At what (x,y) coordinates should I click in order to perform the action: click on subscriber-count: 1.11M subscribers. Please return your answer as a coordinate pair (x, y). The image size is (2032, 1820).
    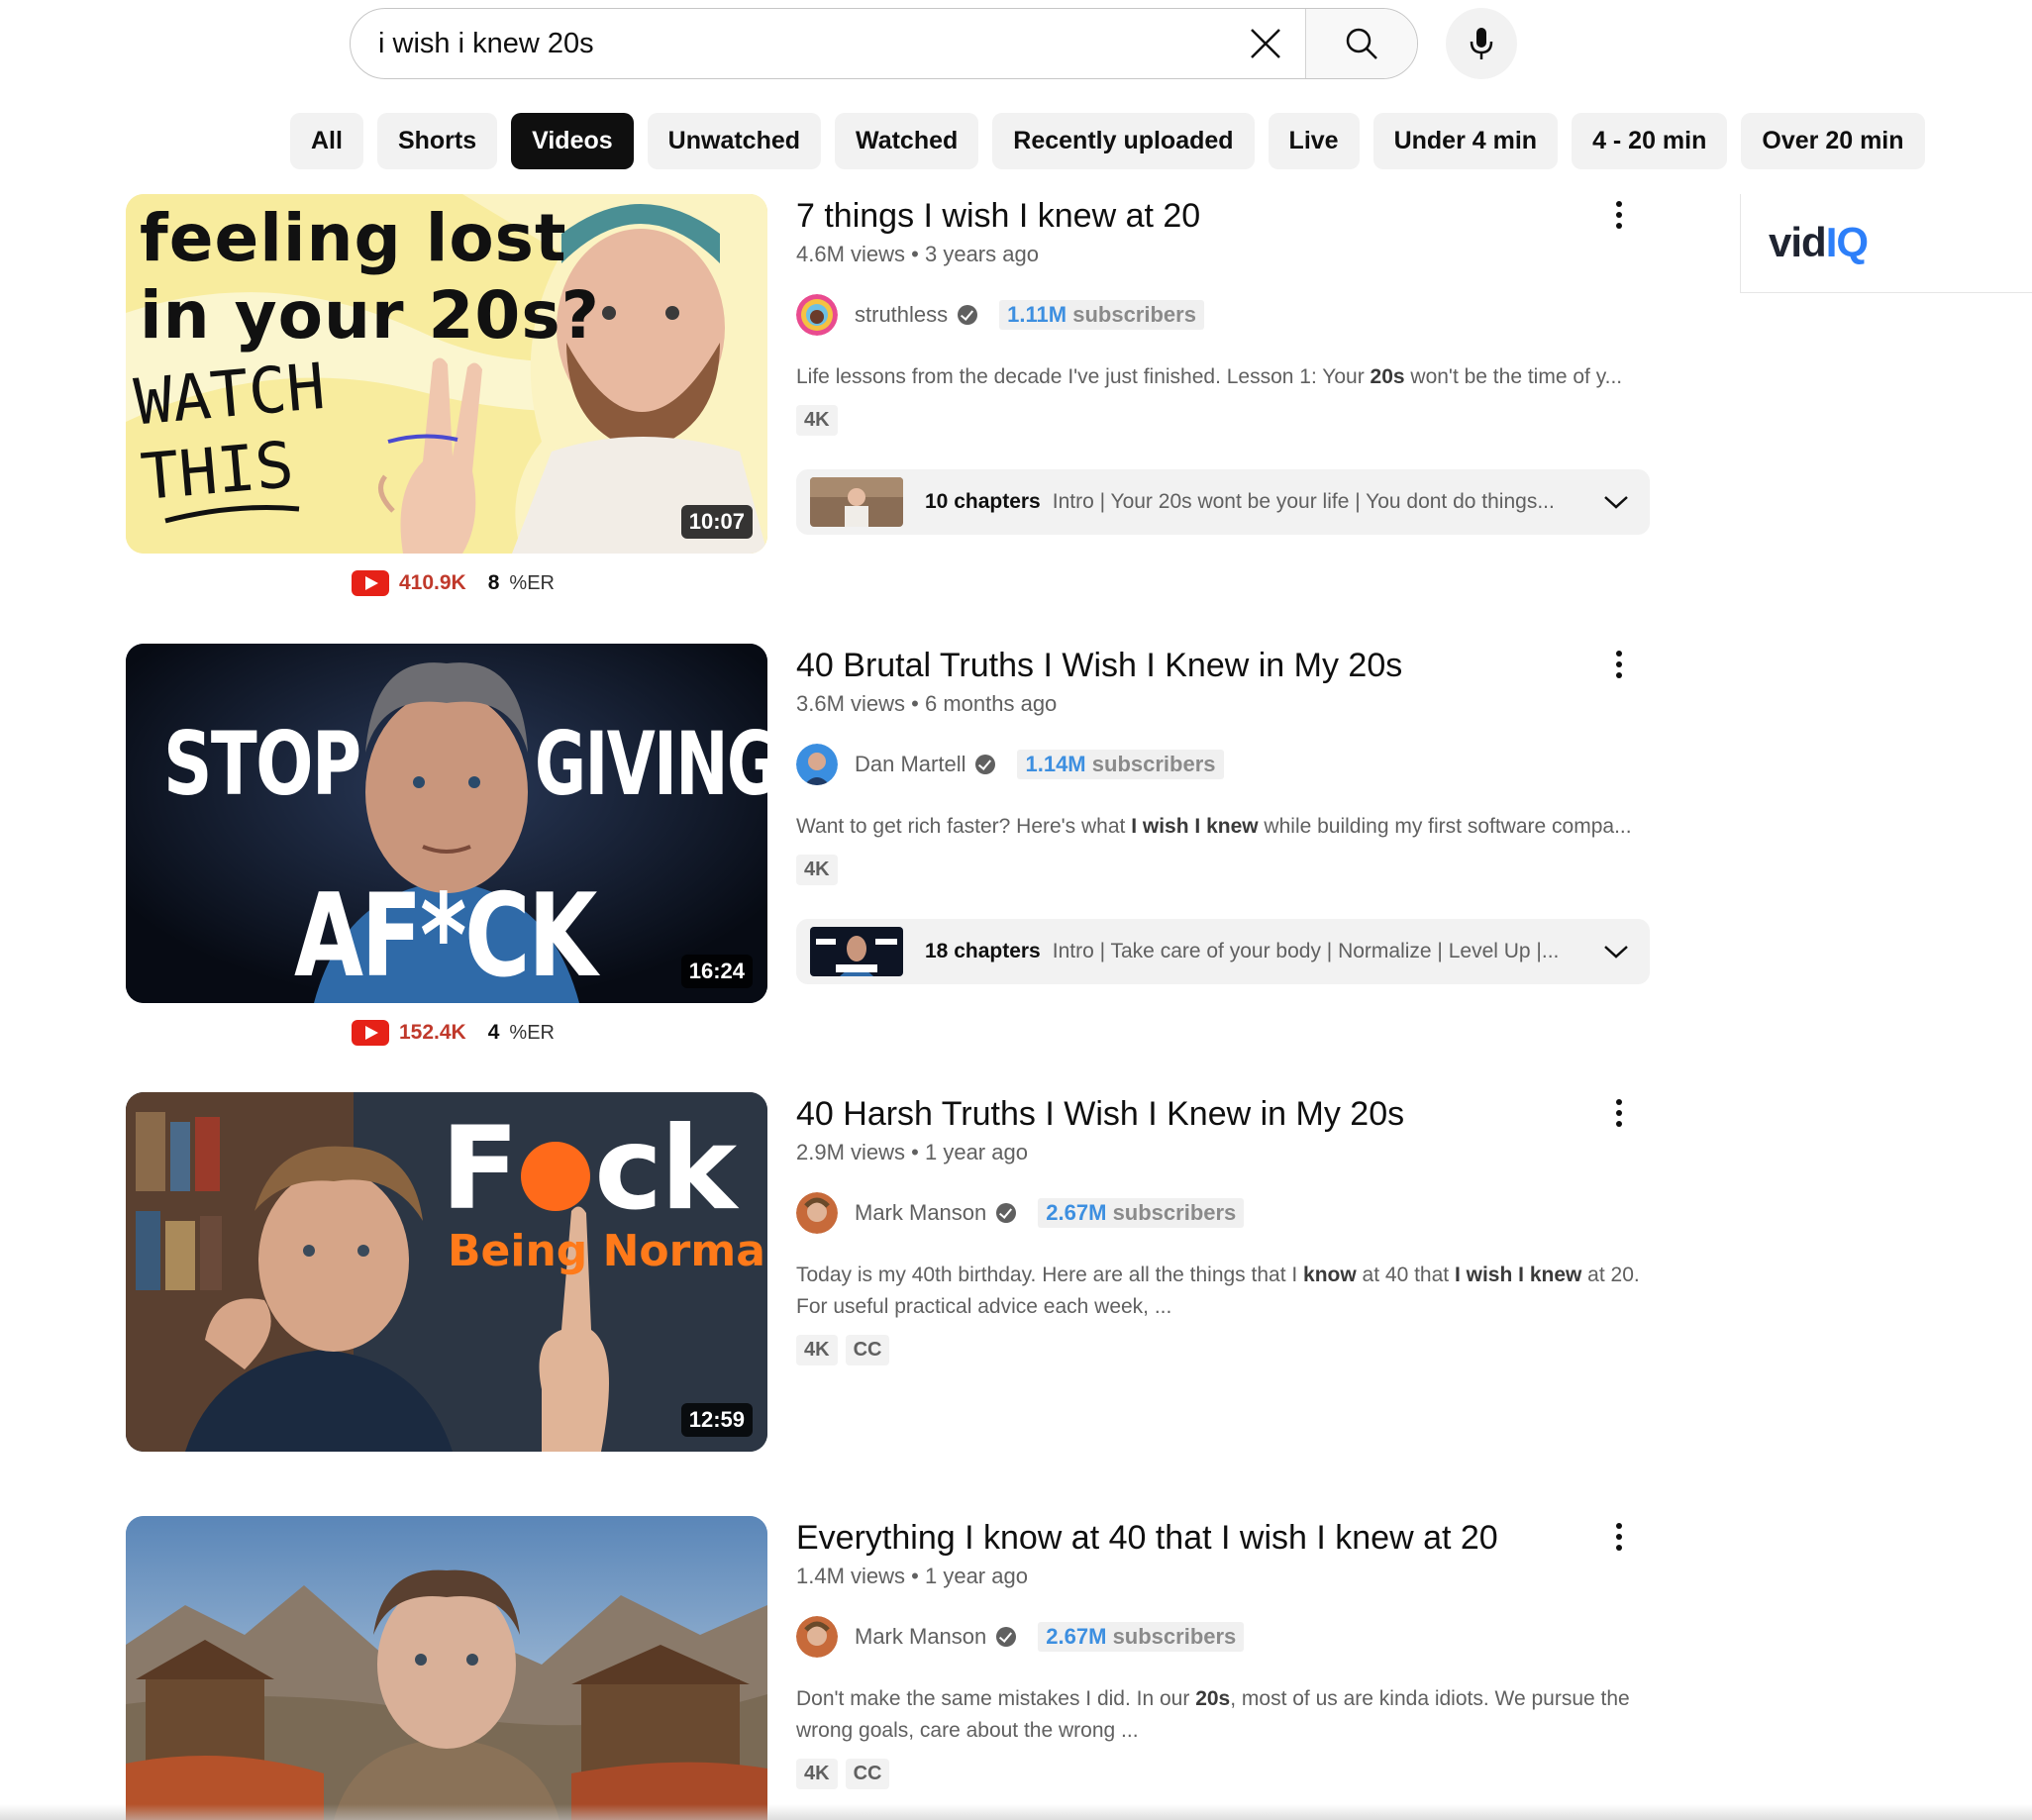
    Looking at the image, I should click on (1101, 315).